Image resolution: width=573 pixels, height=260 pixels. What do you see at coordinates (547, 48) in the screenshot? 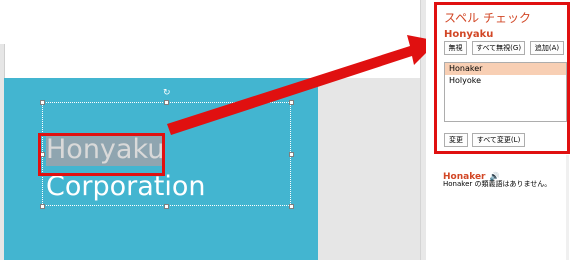
I see `add-button: 追加(A)` at bounding box center [547, 48].